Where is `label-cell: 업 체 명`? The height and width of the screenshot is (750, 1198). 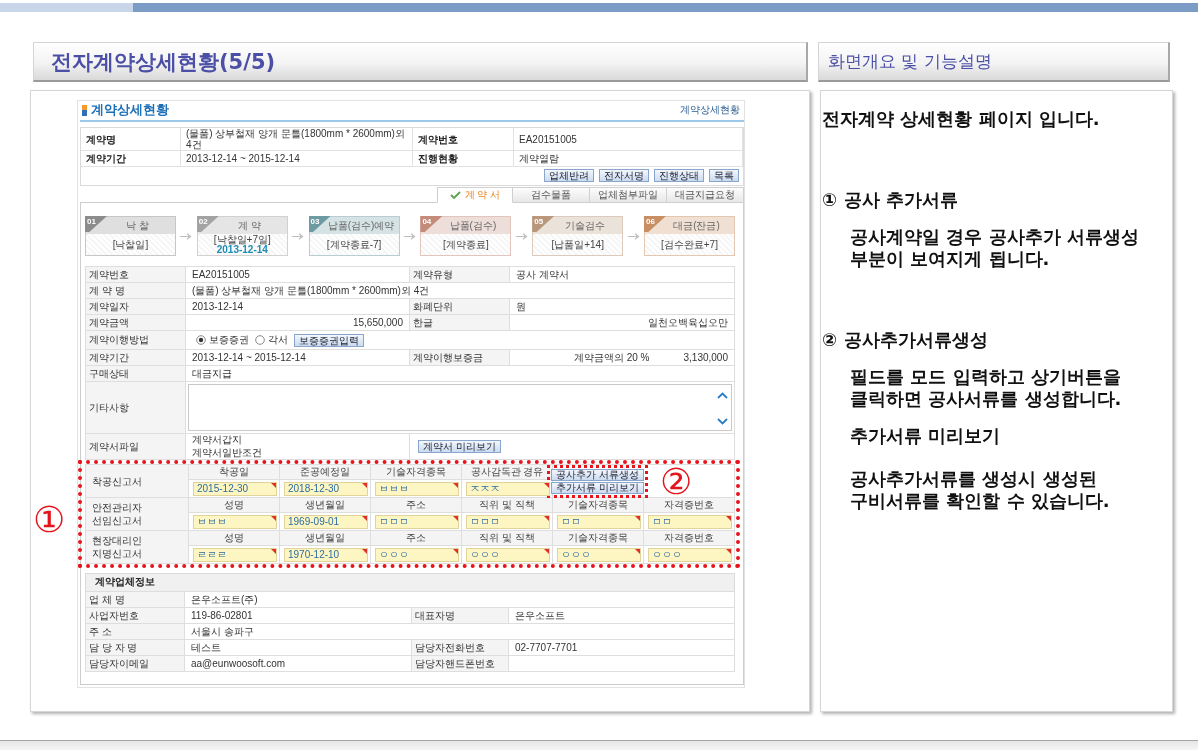
label-cell: 업 체 명 is located at coordinates (135, 600).